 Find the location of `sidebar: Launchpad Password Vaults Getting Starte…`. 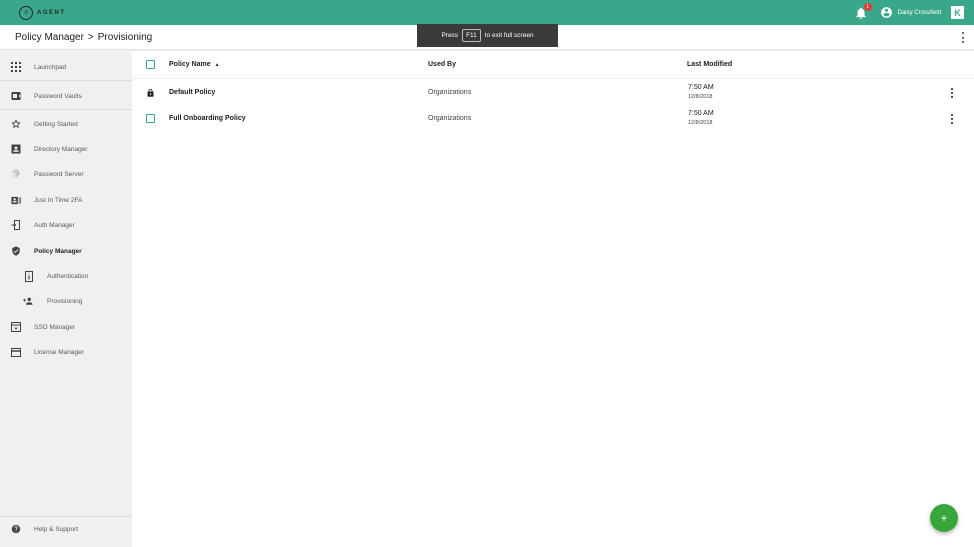

sidebar: Launchpad Password Vaults Getting Starte… is located at coordinates (66, 299).